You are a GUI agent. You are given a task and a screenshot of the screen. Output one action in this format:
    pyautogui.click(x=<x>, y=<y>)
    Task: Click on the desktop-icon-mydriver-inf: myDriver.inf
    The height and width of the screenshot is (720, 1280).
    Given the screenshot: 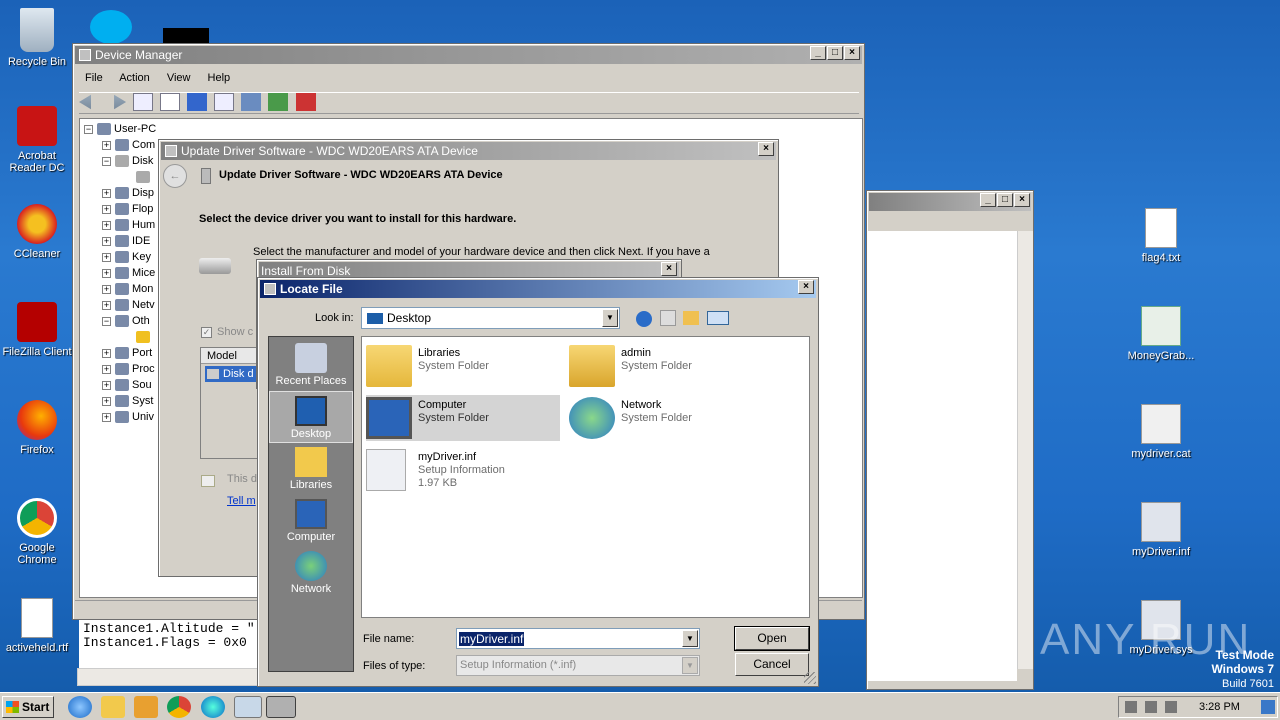 What is the action you would take?
    pyautogui.click(x=1161, y=530)
    